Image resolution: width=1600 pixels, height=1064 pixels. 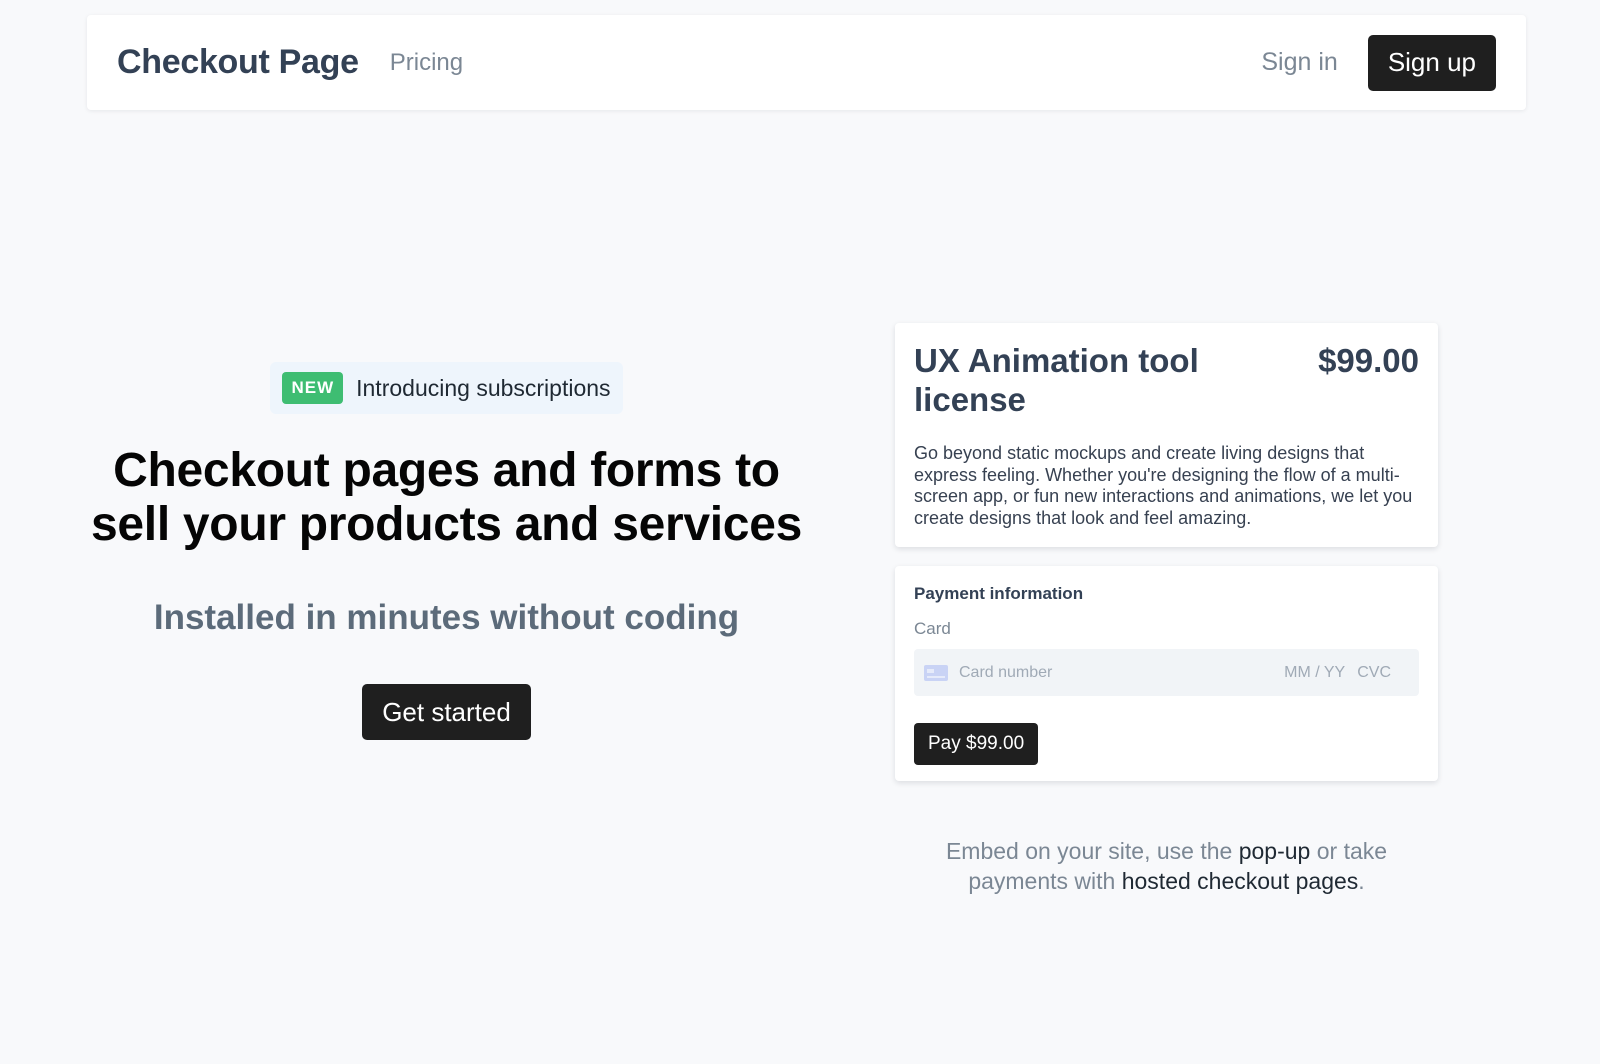 What do you see at coordinates (976, 744) in the screenshot?
I see `pay-button: Pay $99.00` at bounding box center [976, 744].